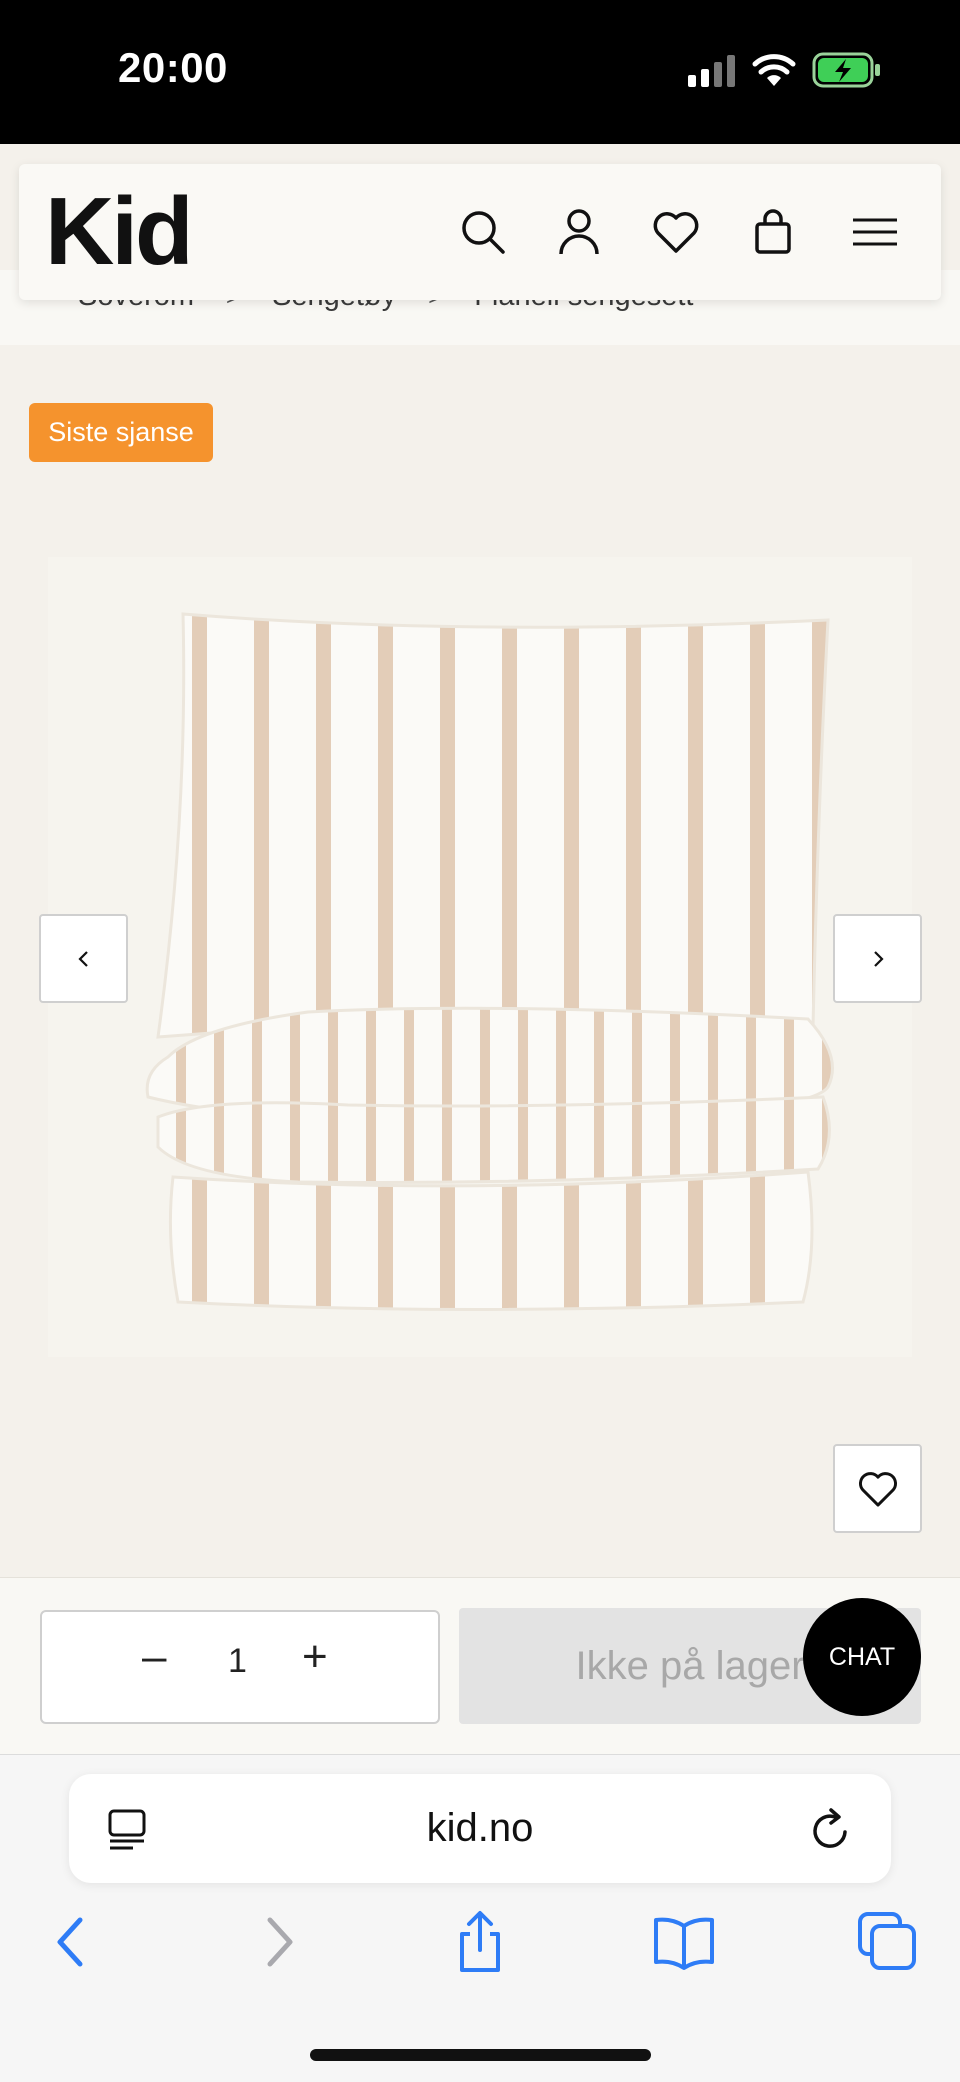  What do you see at coordinates (483, 232) in the screenshot?
I see `search-icon` at bounding box center [483, 232].